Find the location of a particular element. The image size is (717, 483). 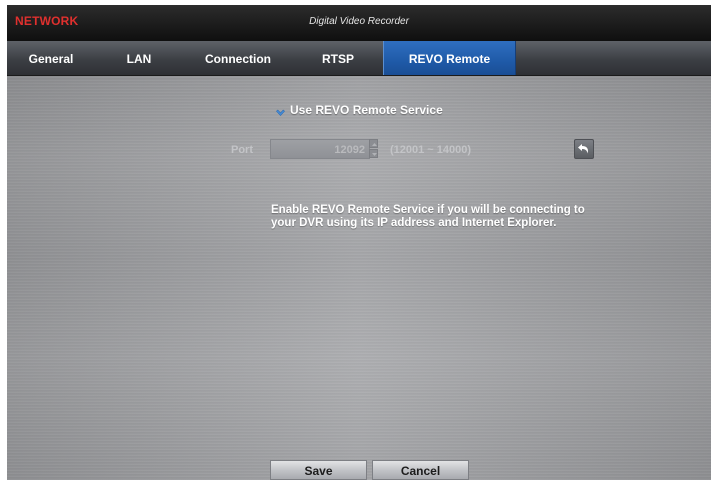

use-revo-remote-label: Use REVO Remote Service is located at coordinates (366, 110).